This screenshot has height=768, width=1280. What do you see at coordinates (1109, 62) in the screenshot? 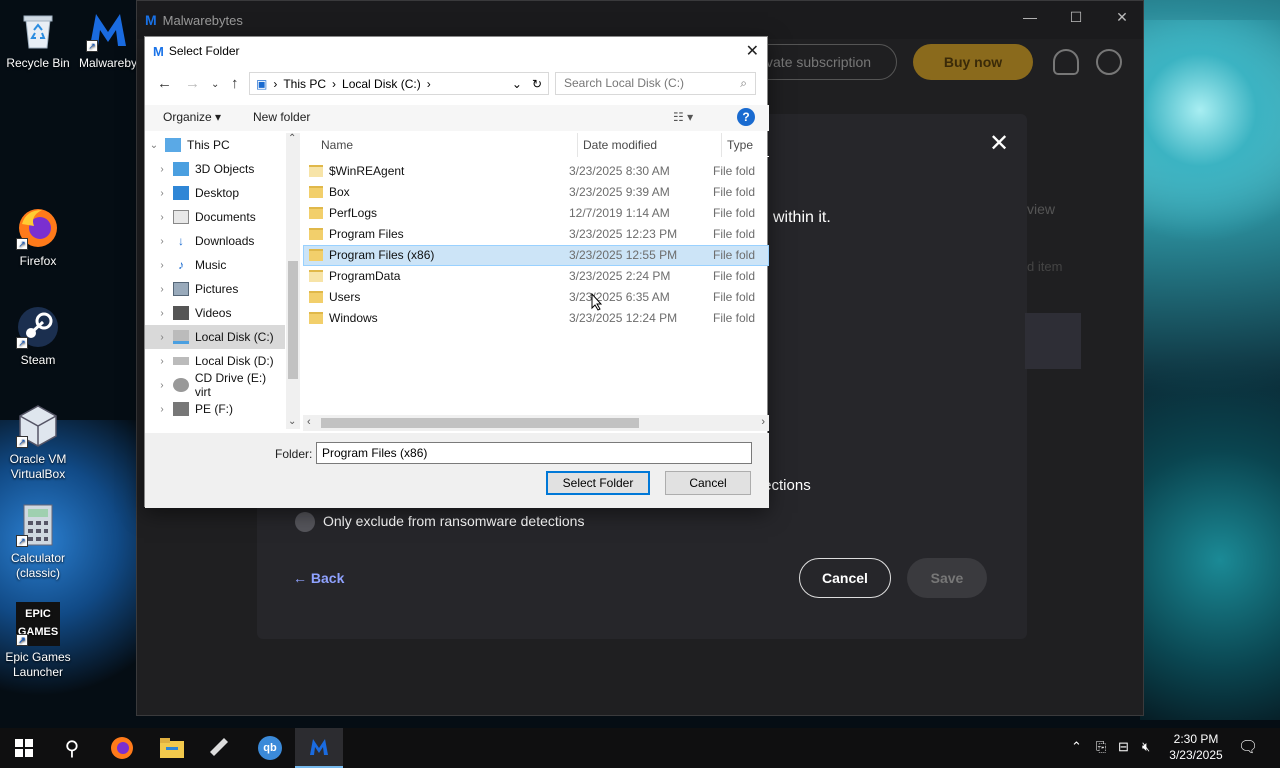
I see `account-icon` at bounding box center [1109, 62].